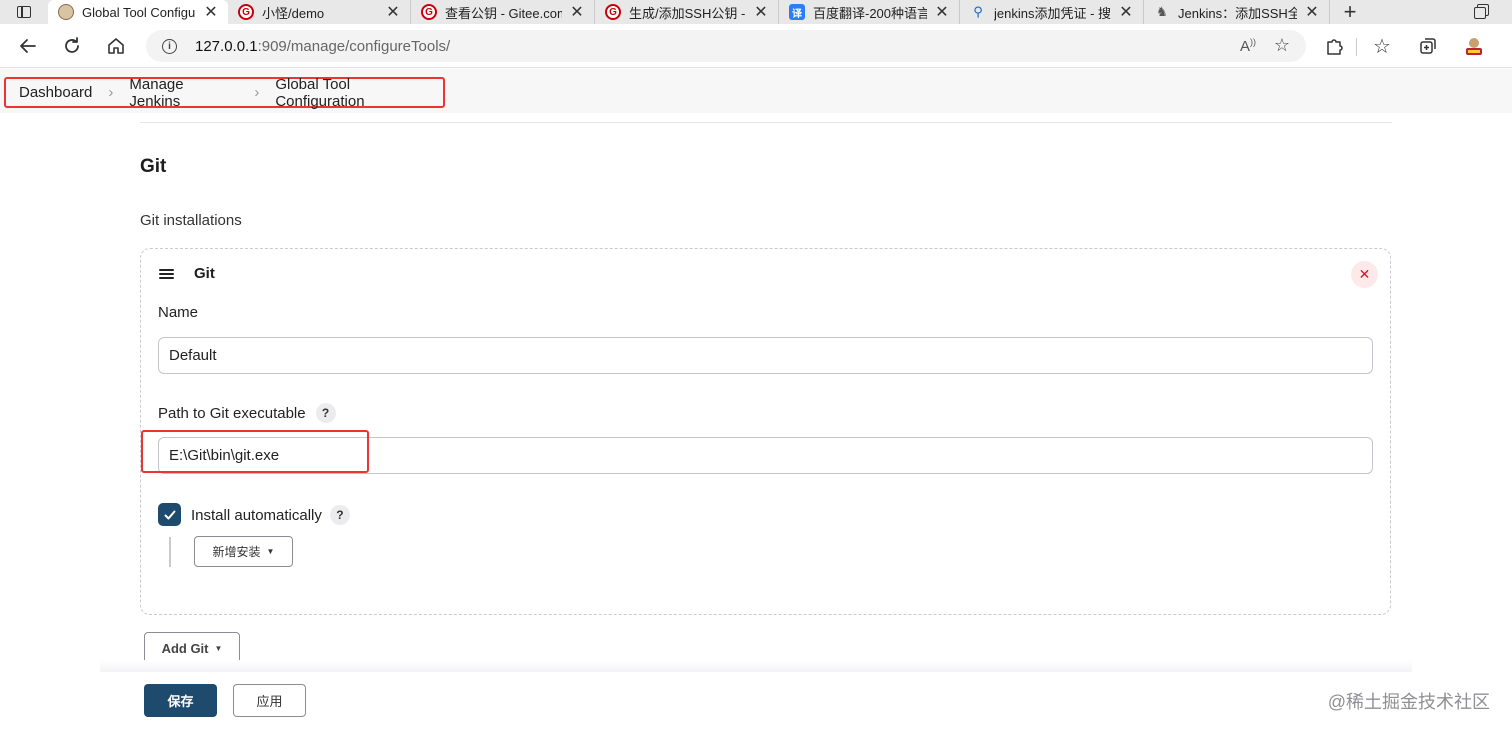 This screenshot has height=732, width=1512. I want to click on name-label-text: Name, so click(178, 312).